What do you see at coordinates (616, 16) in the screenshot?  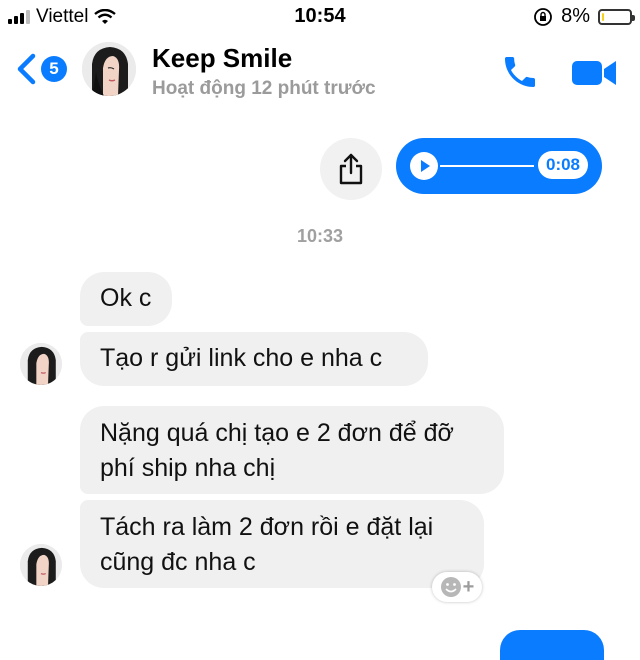 I see `battery-icon` at bounding box center [616, 16].